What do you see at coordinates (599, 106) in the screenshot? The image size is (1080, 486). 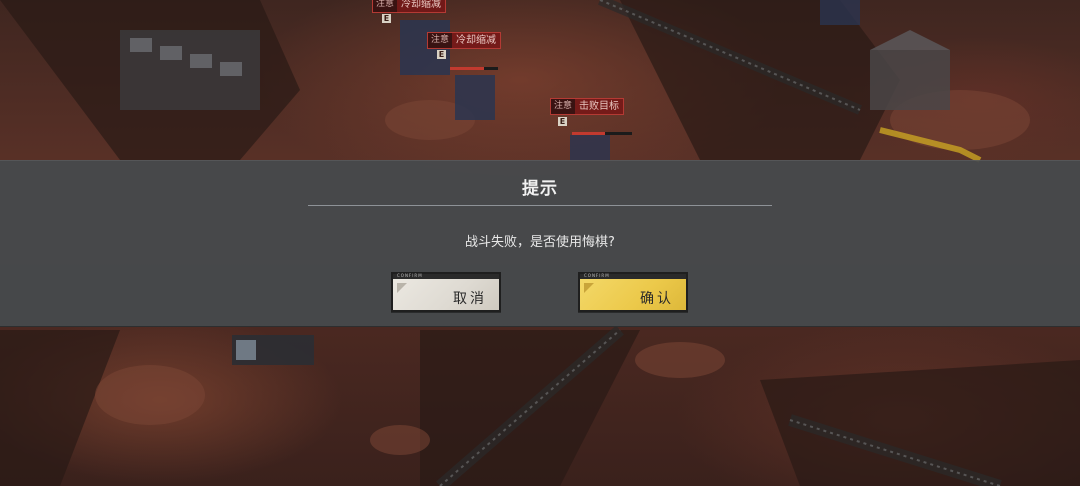 I see `unit-tag-text: 击败目标` at bounding box center [599, 106].